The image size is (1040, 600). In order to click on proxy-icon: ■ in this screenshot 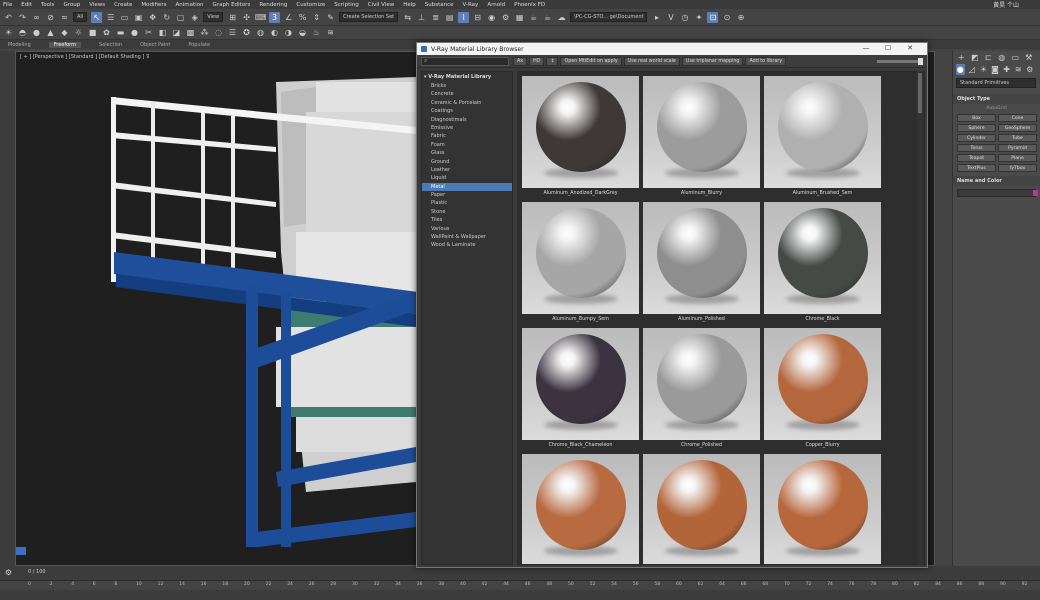, I will do `click(92, 32)`.